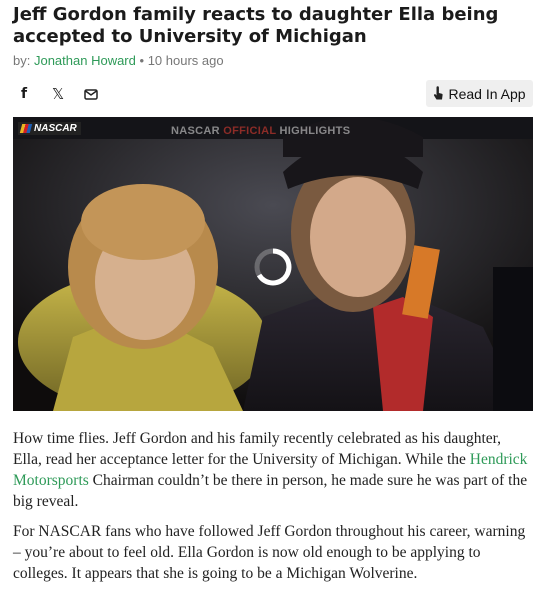 The height and width of the screenshot is (594, 543). I want to click on video-title-suffix: HIGHLIGHTS, so click(313, 131).